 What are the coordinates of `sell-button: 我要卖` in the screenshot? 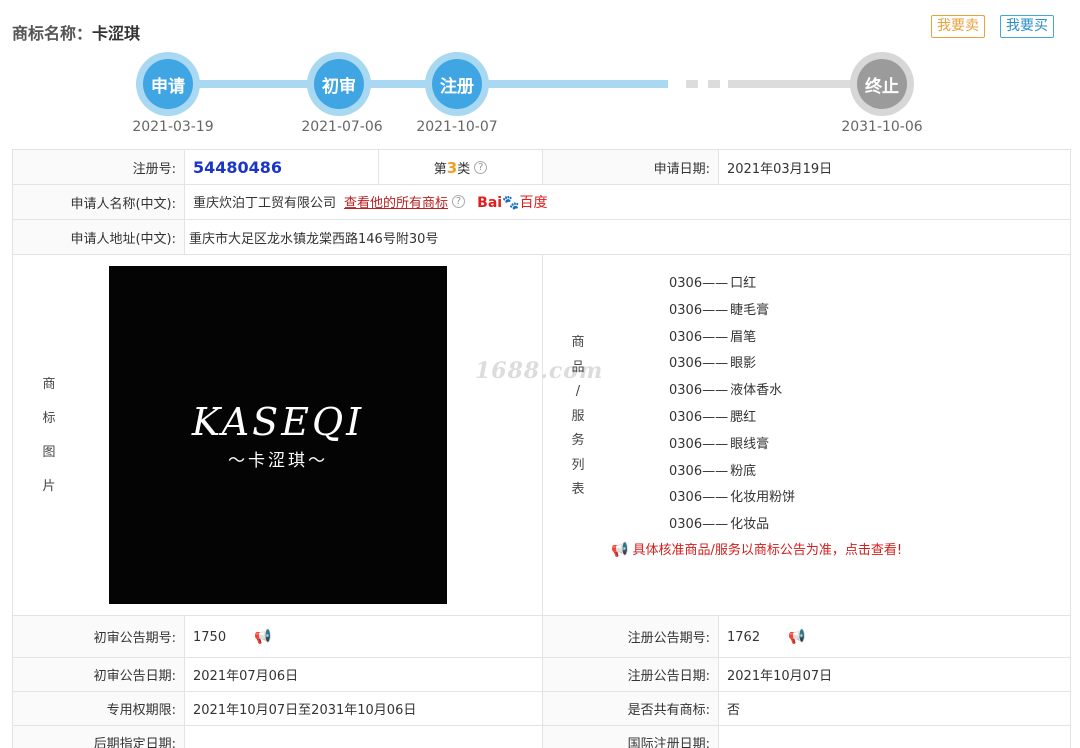 It's located at (958, 26).